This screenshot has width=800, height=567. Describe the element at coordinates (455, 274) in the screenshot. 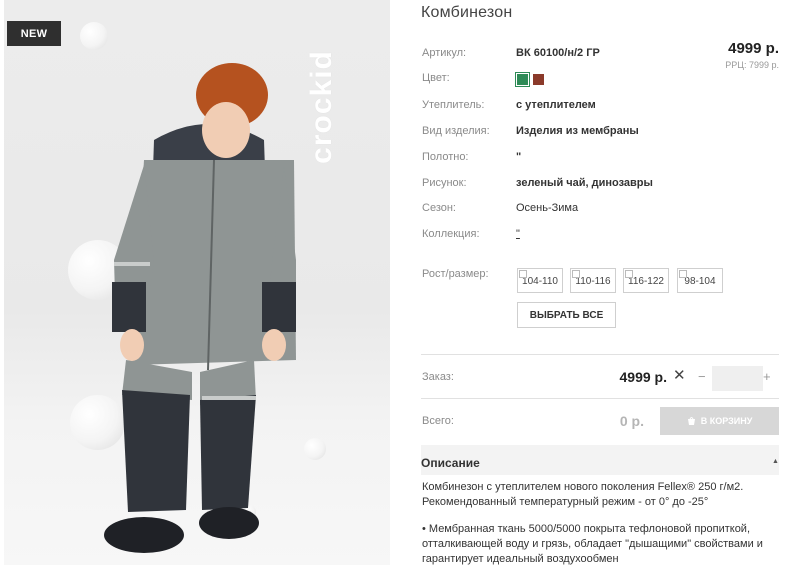

I see `size-label: Рост/размер:` at that location.